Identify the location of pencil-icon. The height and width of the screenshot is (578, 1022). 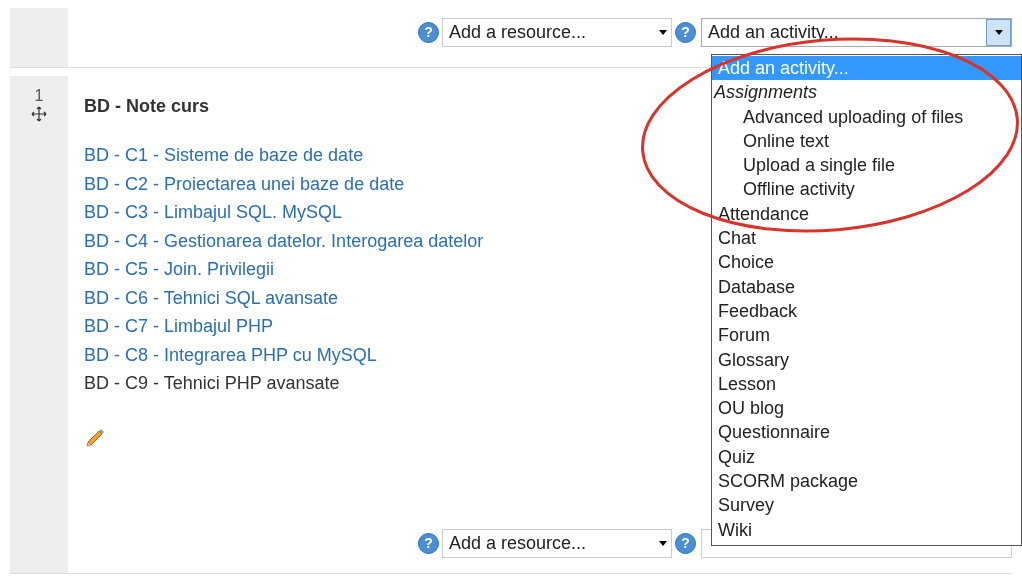
(95, 437).